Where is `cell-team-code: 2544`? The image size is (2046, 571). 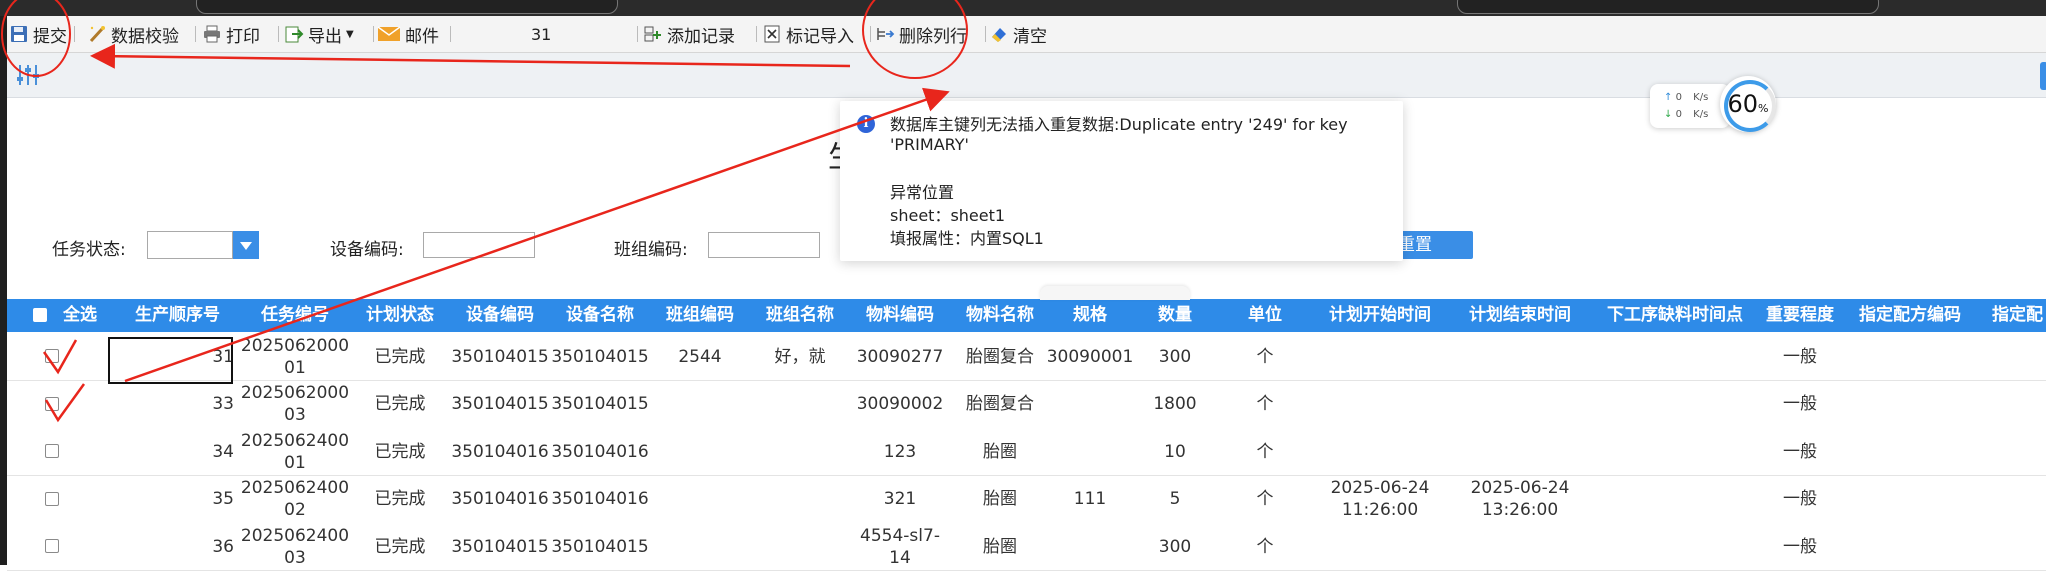 cell-team-code: 2544 is located at coordinates (700, 356).